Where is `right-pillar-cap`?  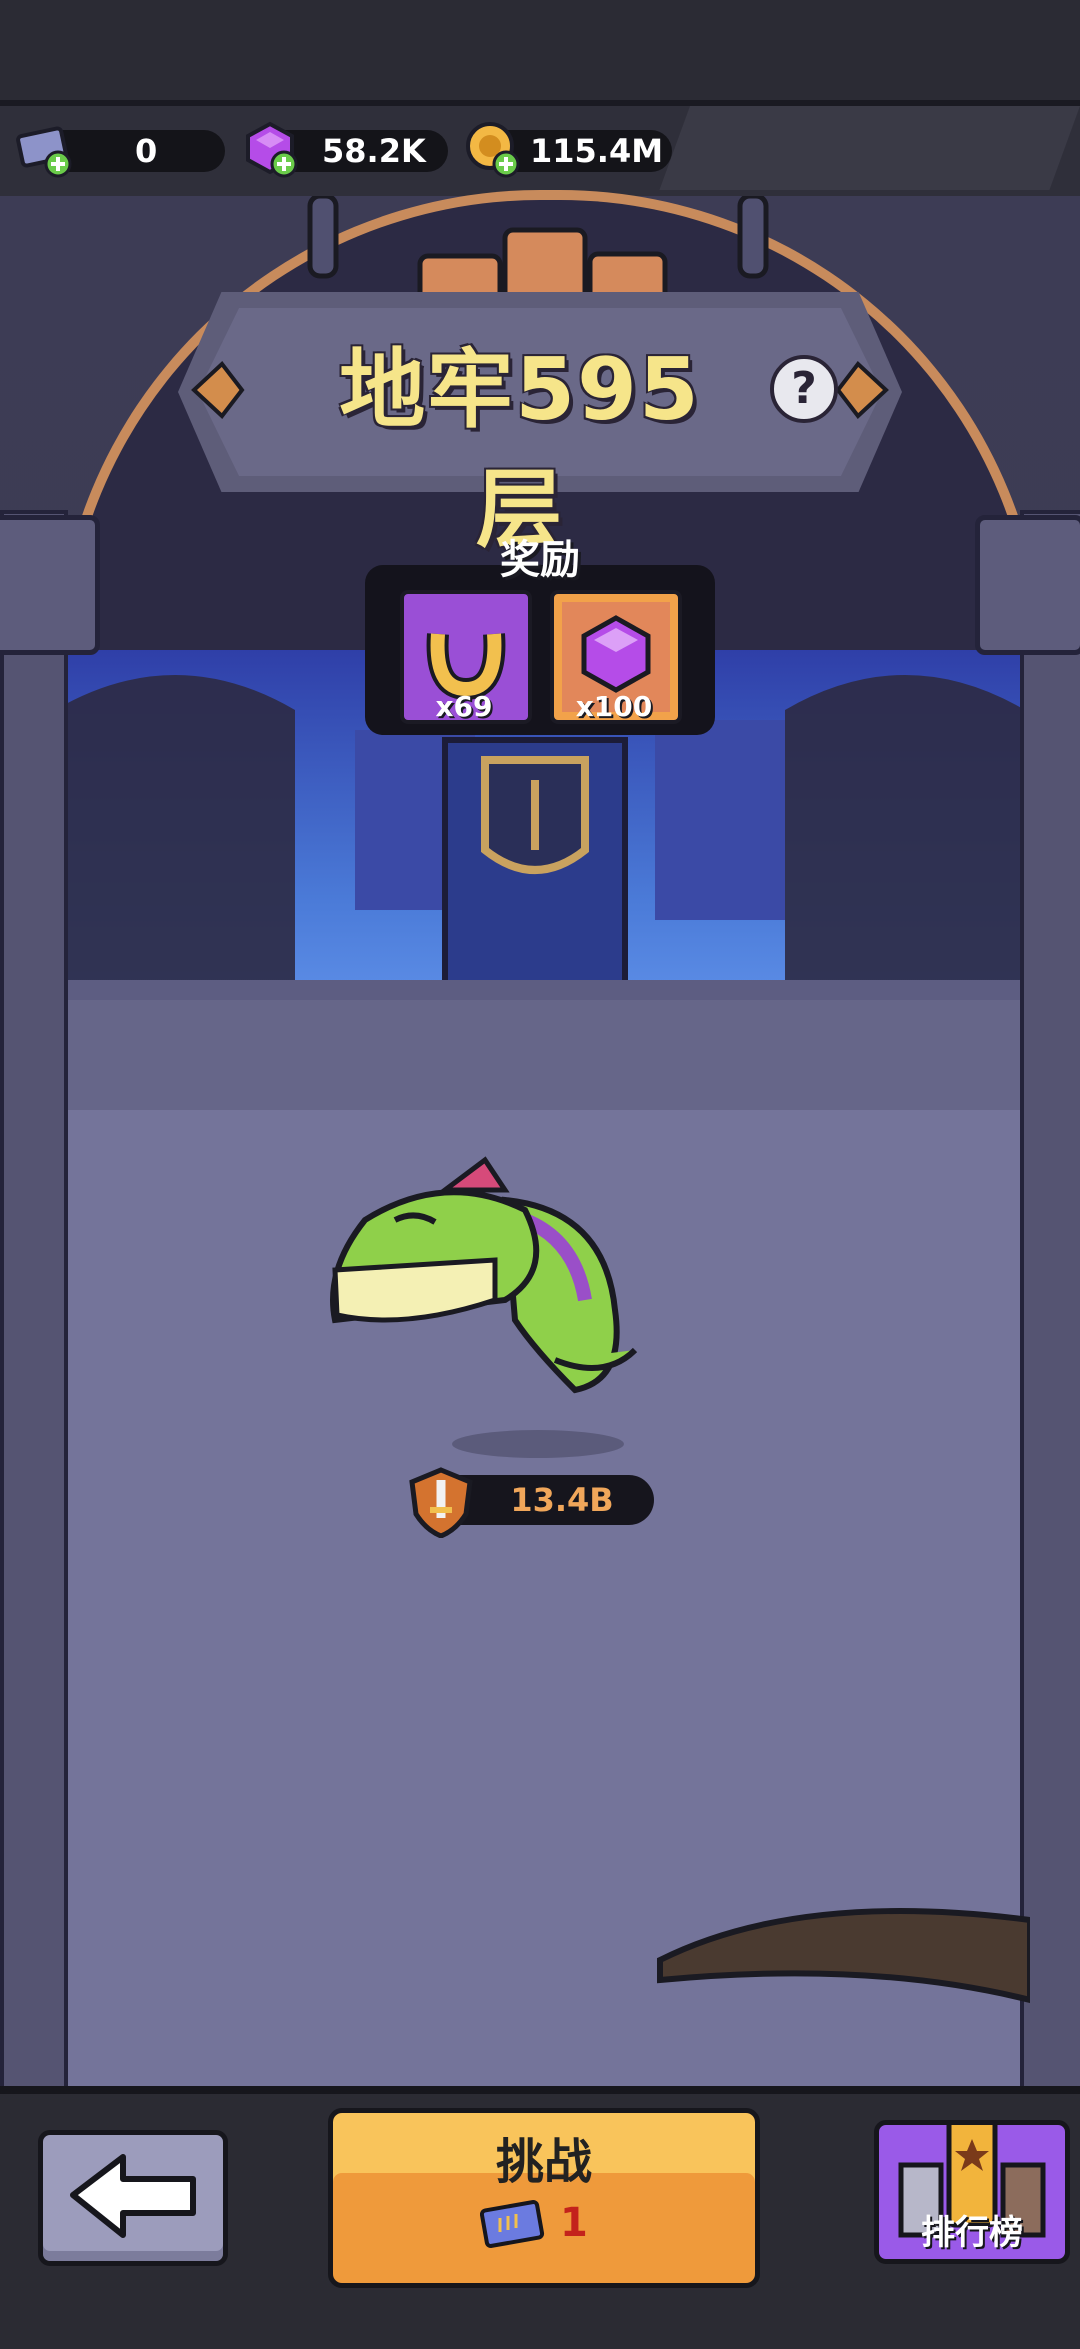
right-pillar-cap is located at coordinates (1027, 585).